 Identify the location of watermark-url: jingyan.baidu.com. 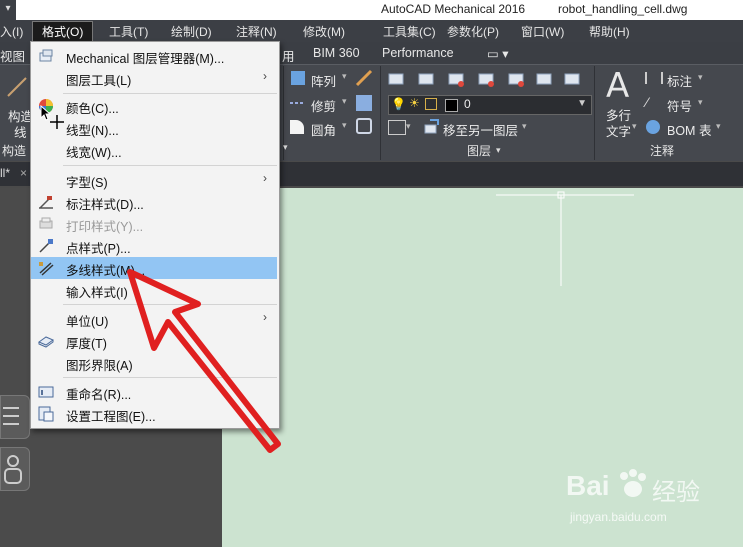
(618, 517).